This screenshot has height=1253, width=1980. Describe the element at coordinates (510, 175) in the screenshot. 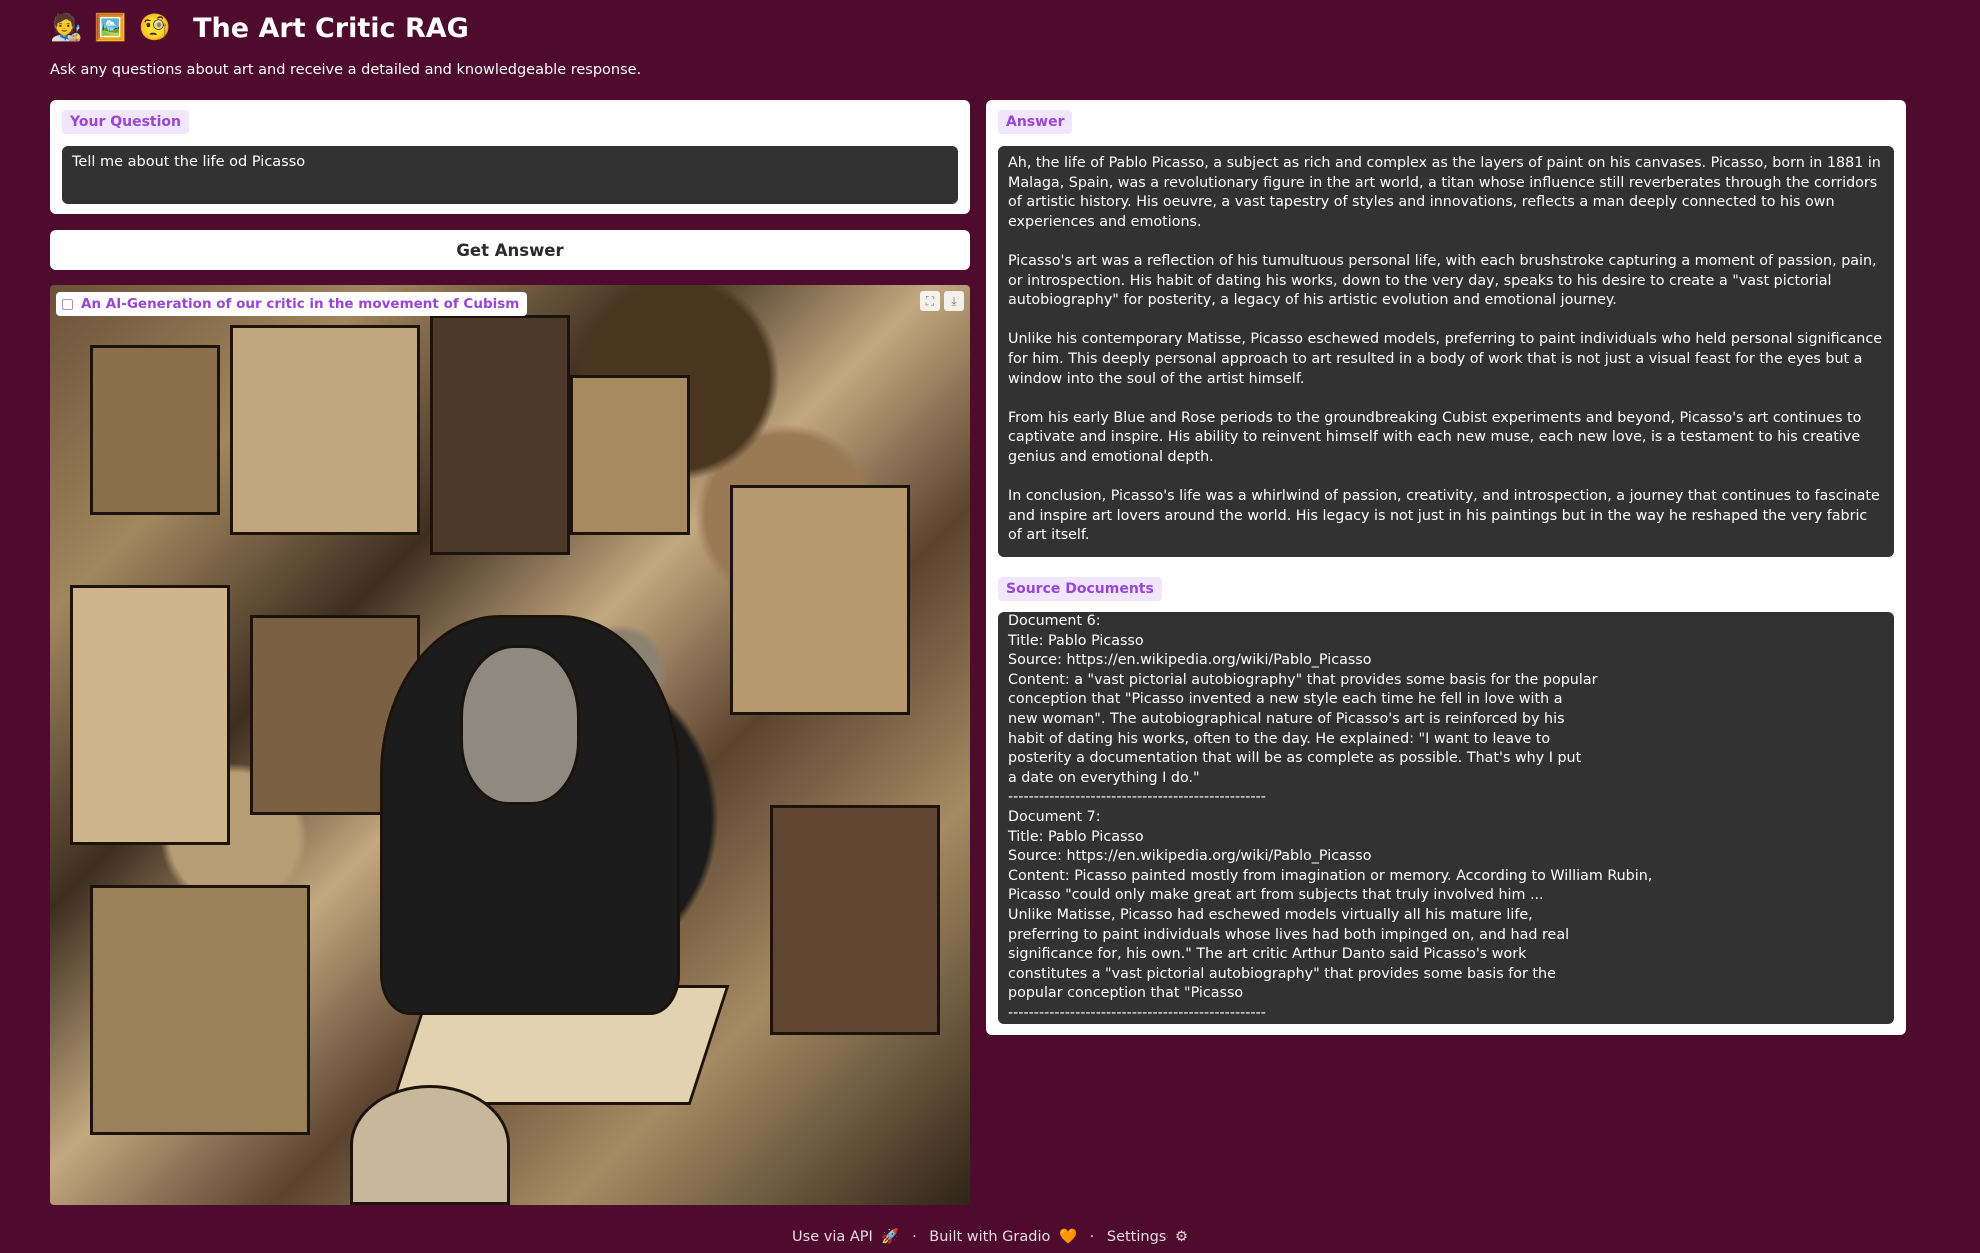

I see `question-input: Tell me about the life od Picasso` at that location.